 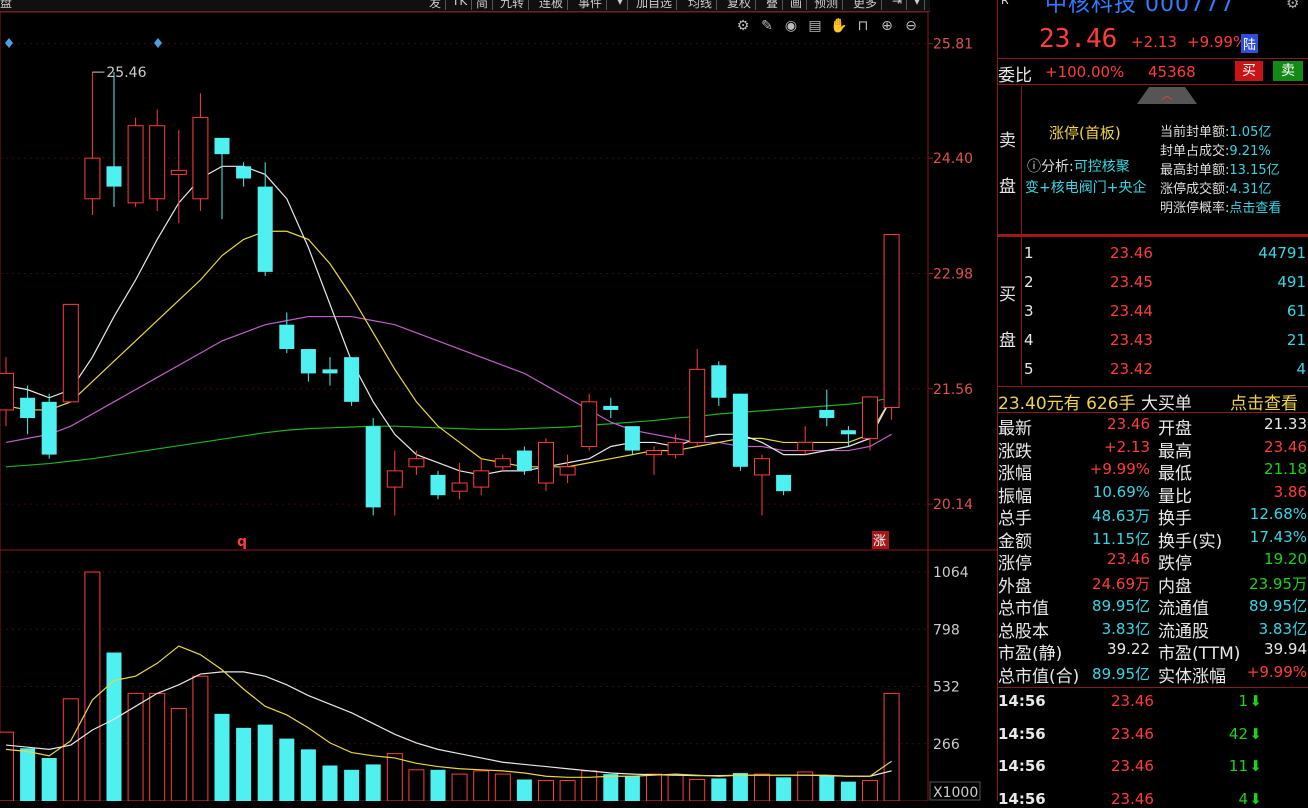 I want to click on seal-info-label: 当前封单额:, so click(x=1195, y=132).